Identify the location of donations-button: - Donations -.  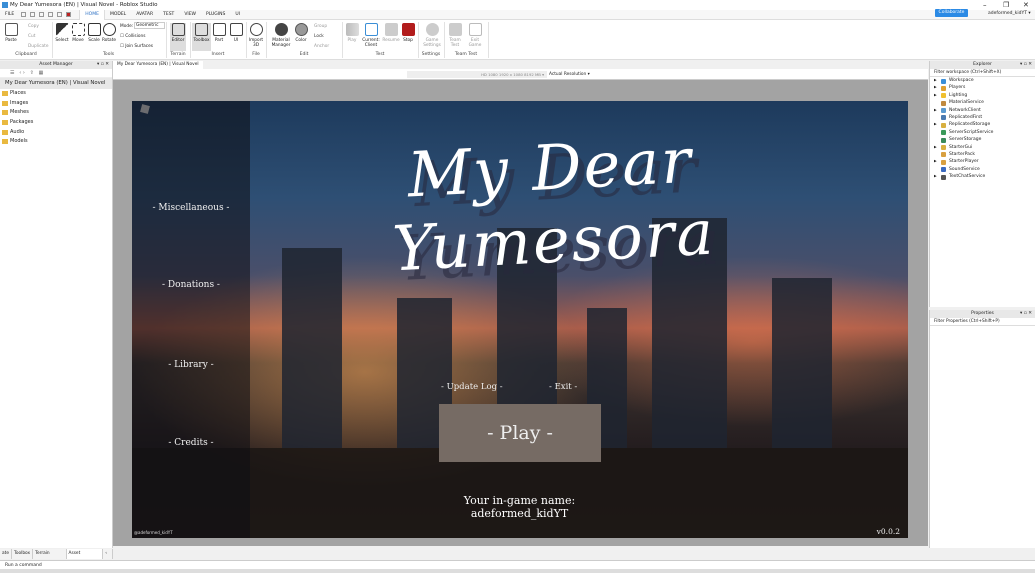
(191, 285).